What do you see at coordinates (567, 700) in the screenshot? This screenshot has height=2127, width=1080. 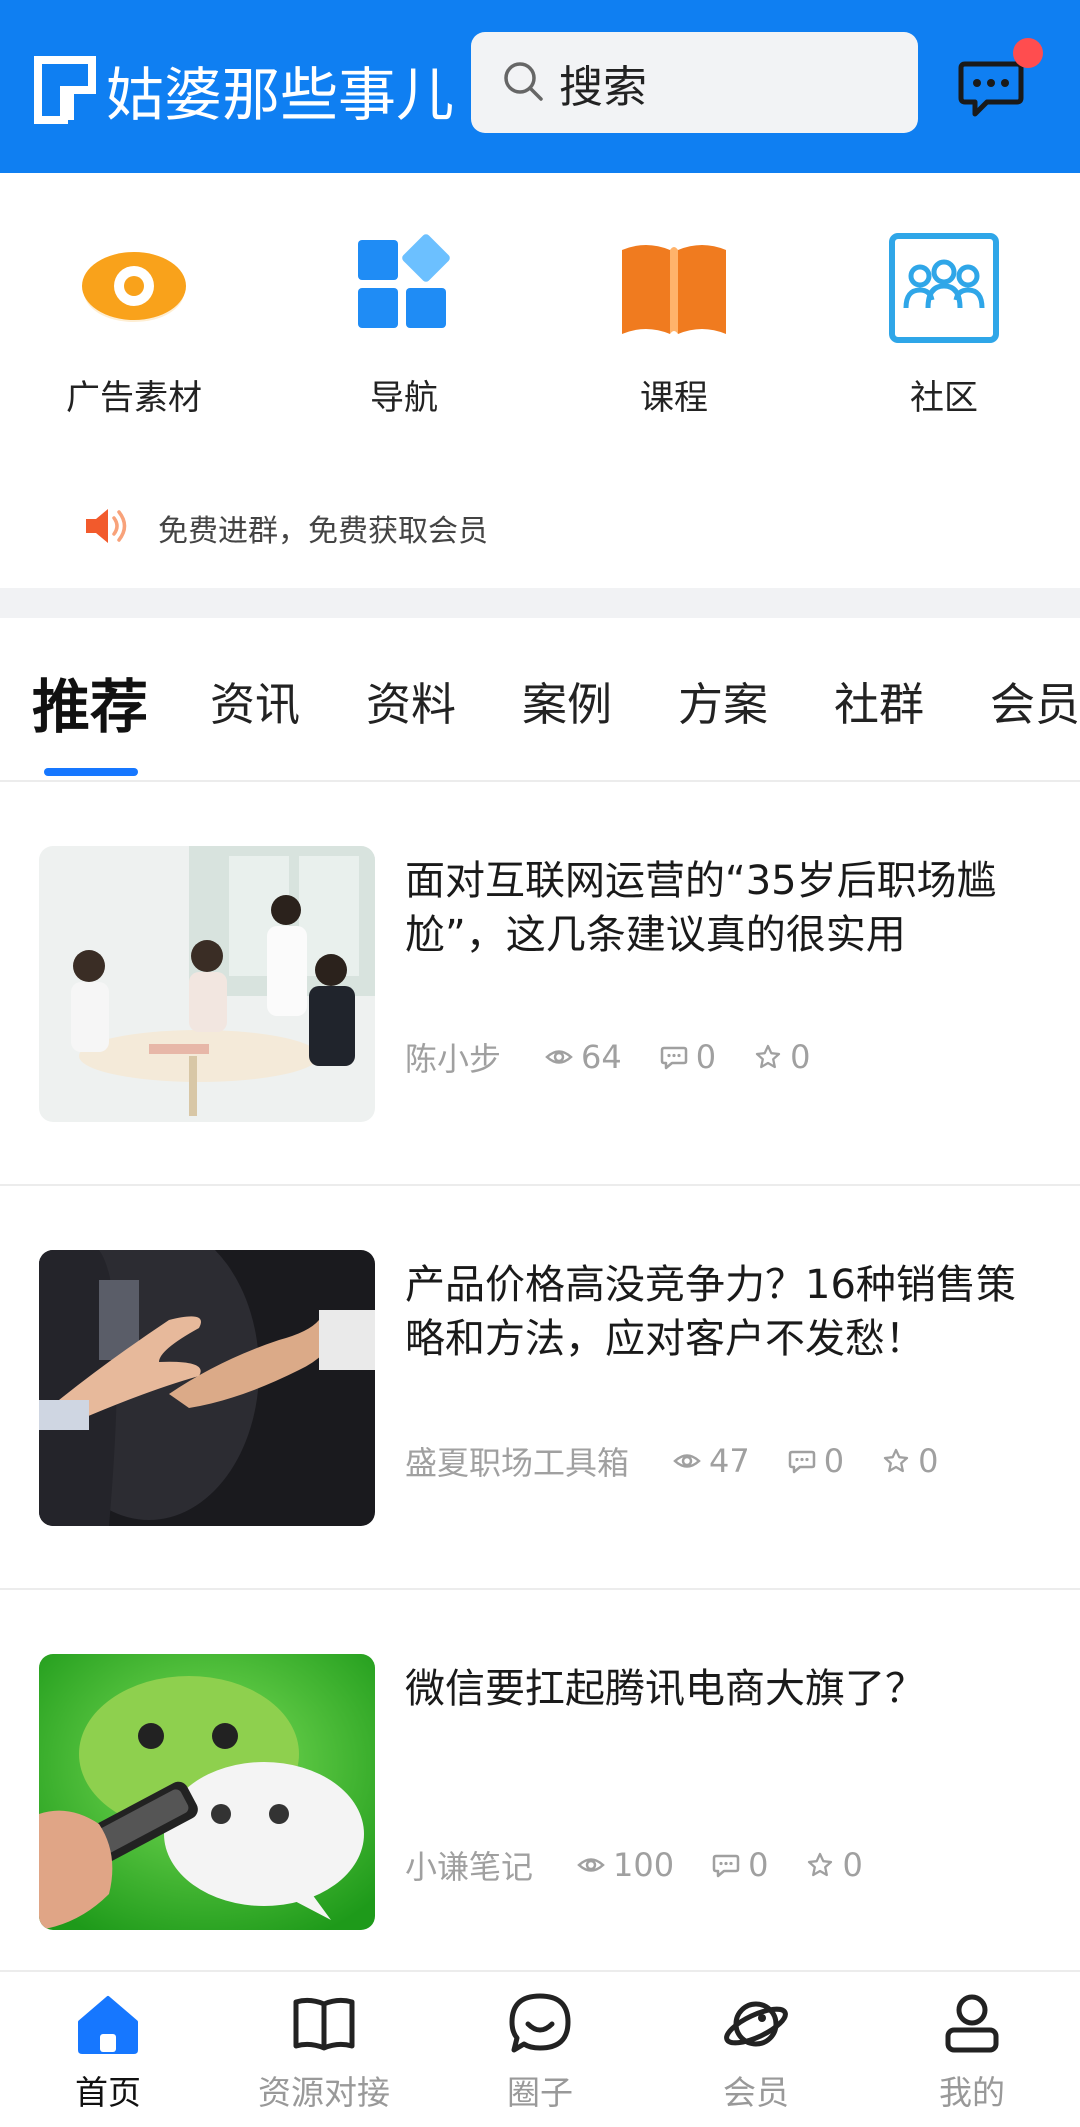 I see `tab-cases: 案例` at bounding box center [567, 700].